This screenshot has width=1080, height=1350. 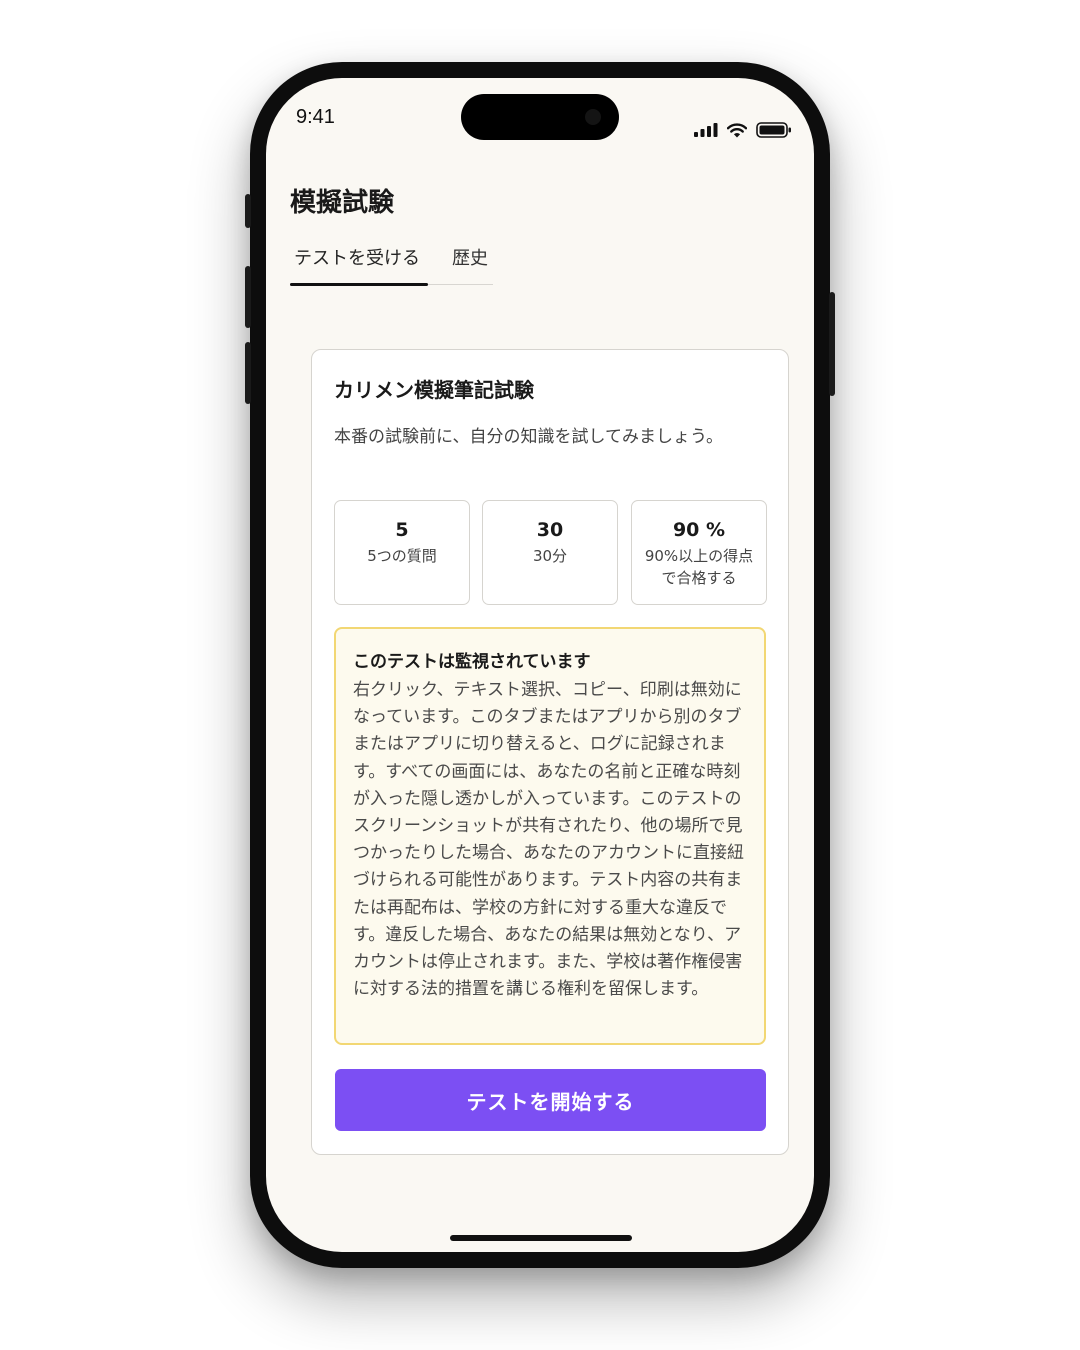 I want to click on stat-pass-score: 90 % 90%以上の得点で合格する, so click(x=699, y=552).